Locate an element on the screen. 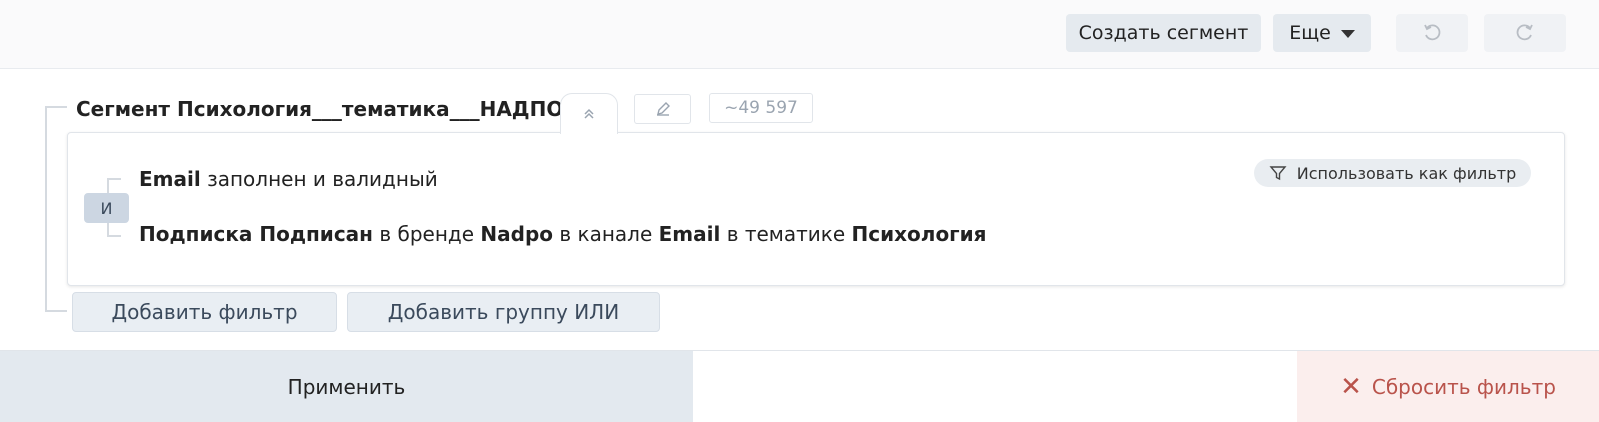 Image resolution: width=1599 pixels, height=422 pixels. reset-filter-label: Сбросить фильтр is located at coordinates (1463, 386).